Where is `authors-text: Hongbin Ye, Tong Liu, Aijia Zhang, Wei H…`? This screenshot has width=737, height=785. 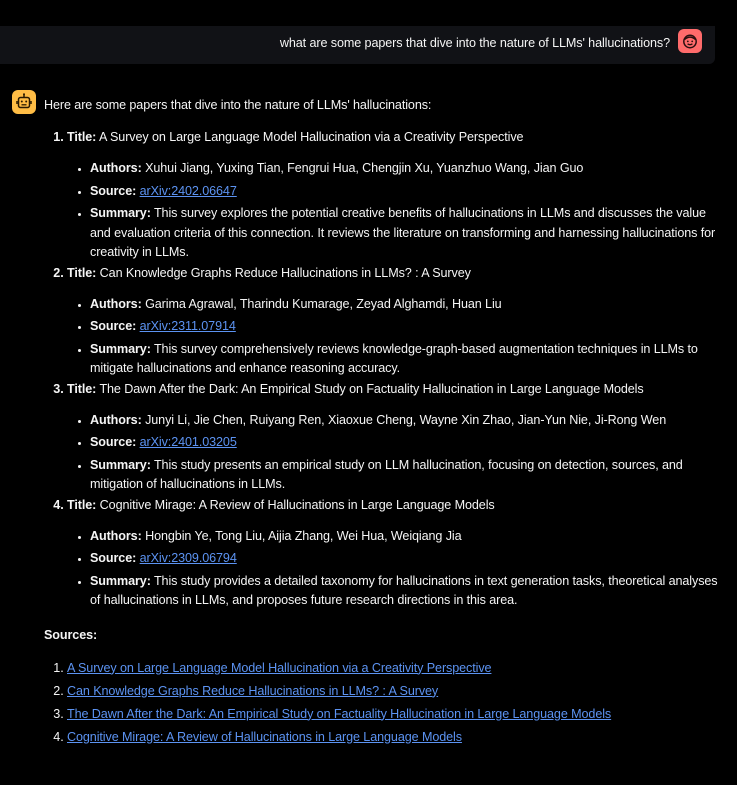 authors-text: Hongbin Ye, Tong Liu, Aijia Zhang, Wei H… is located at coordinates (303, 535).